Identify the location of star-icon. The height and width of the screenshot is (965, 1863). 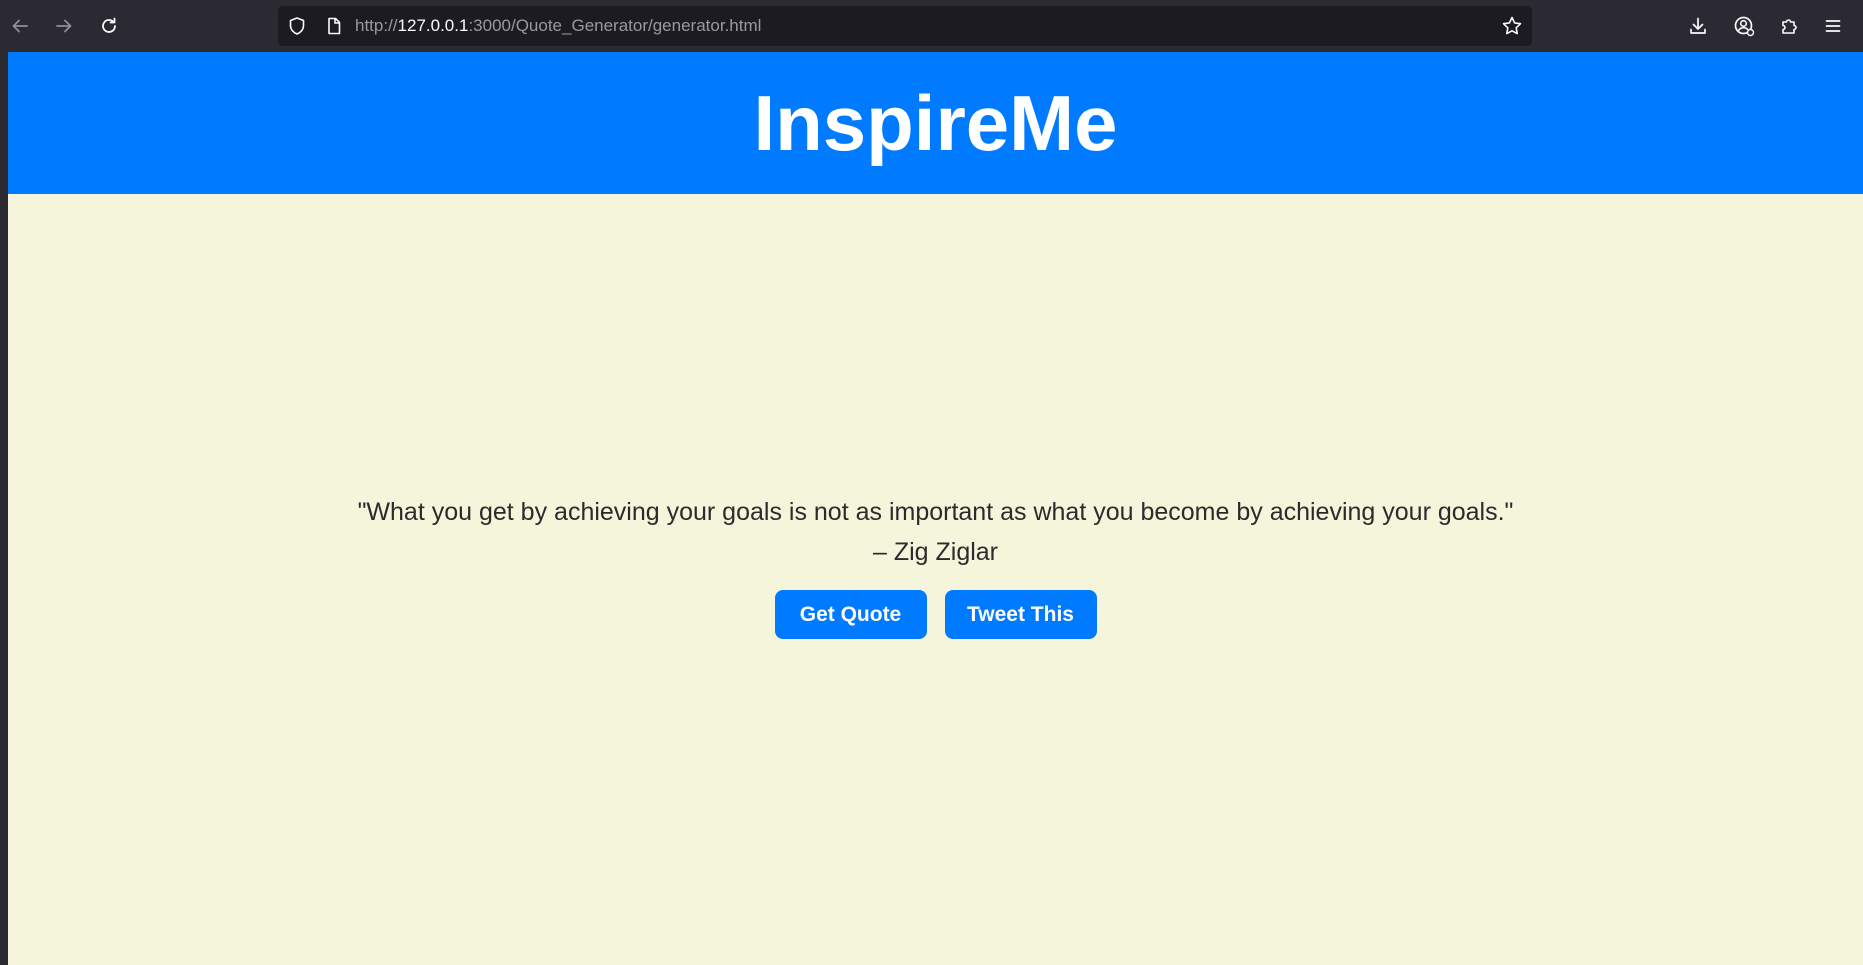
(1512, 28).